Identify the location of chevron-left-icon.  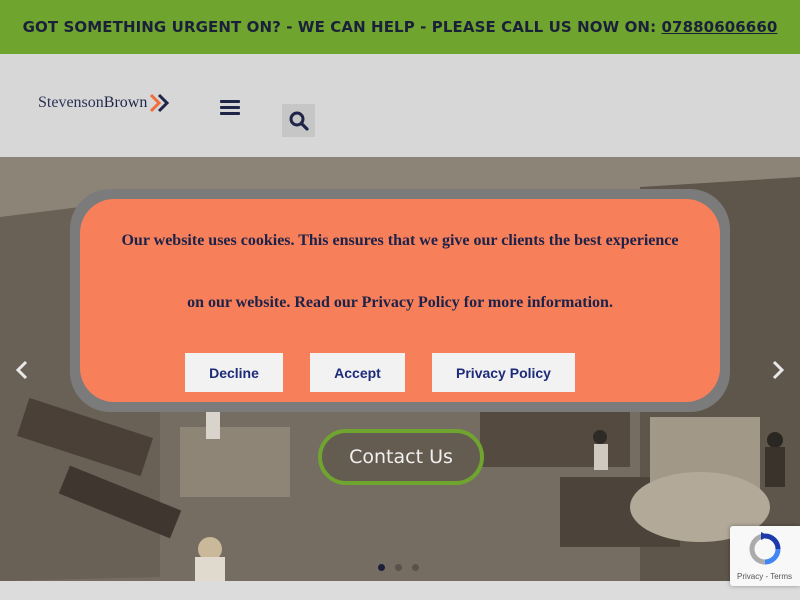
(21, 370).